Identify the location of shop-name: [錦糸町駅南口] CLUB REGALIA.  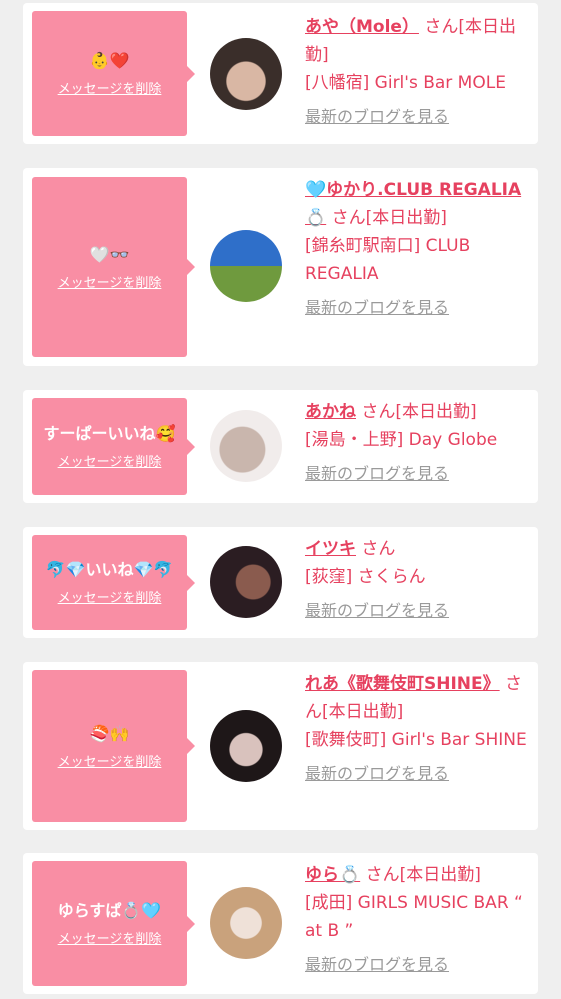
(388, 260).